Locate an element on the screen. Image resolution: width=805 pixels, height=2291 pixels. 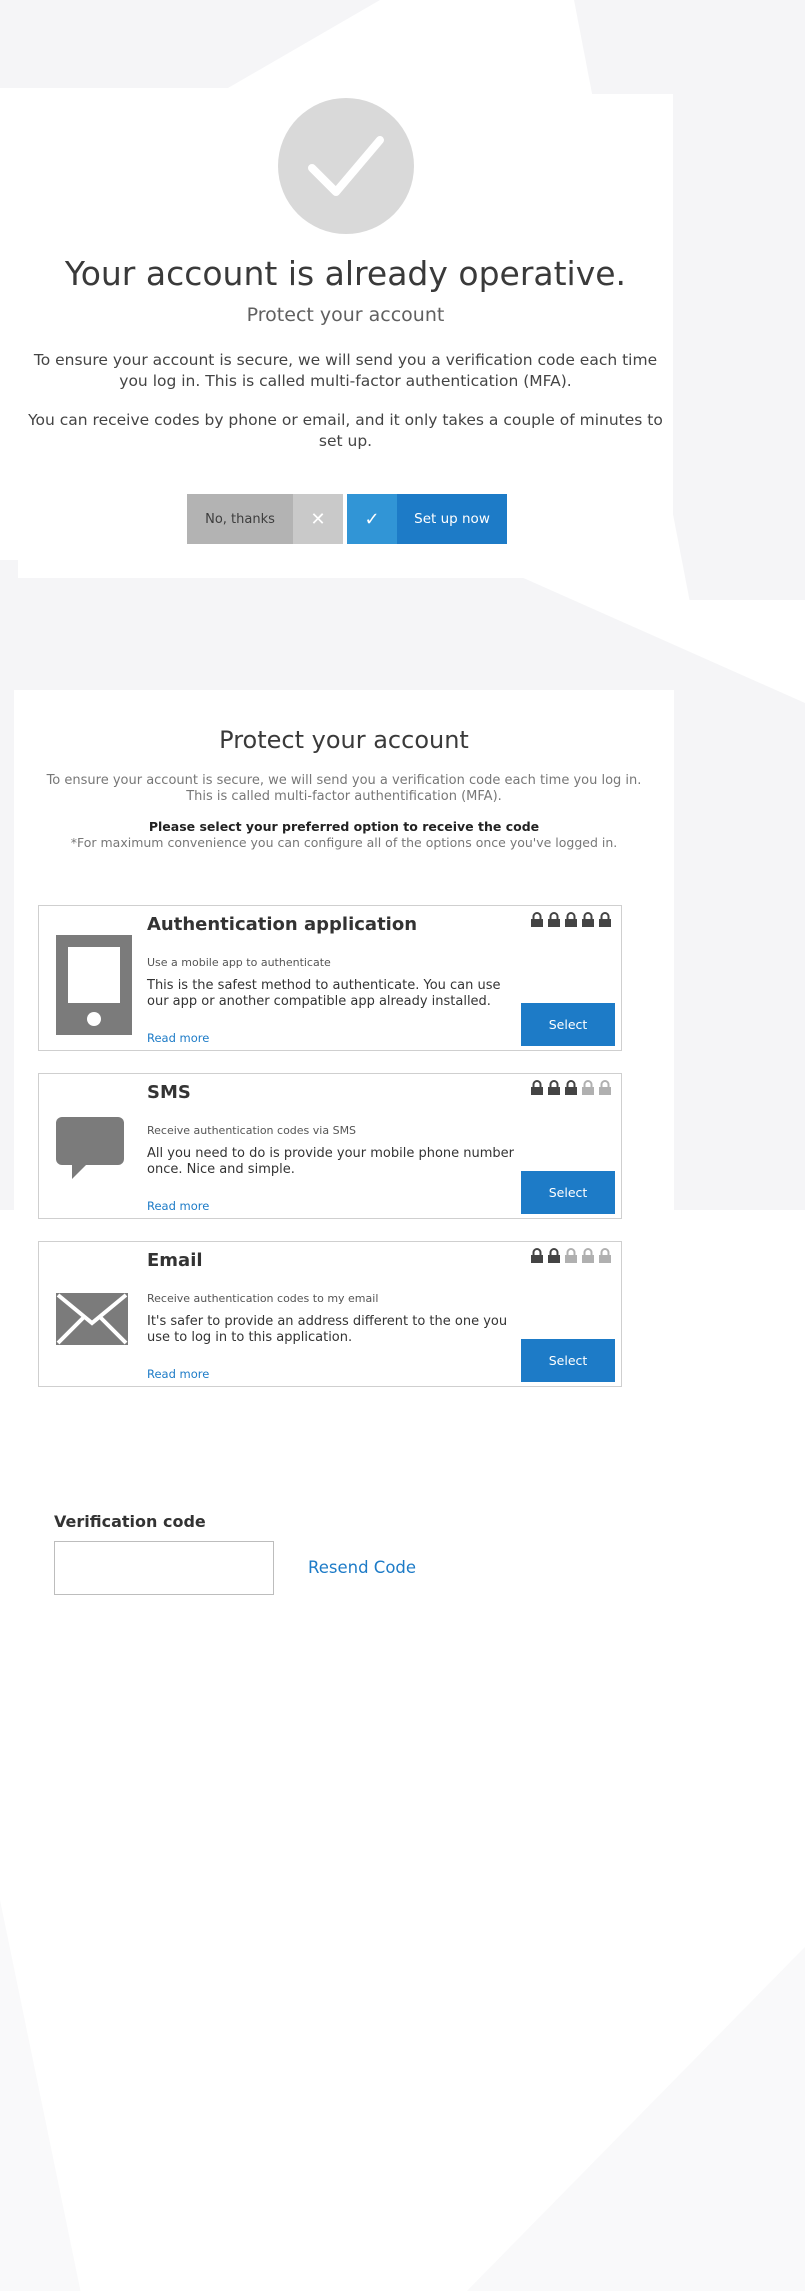
resend-code-link: Resend Code is located at coordinates (362, 1567).